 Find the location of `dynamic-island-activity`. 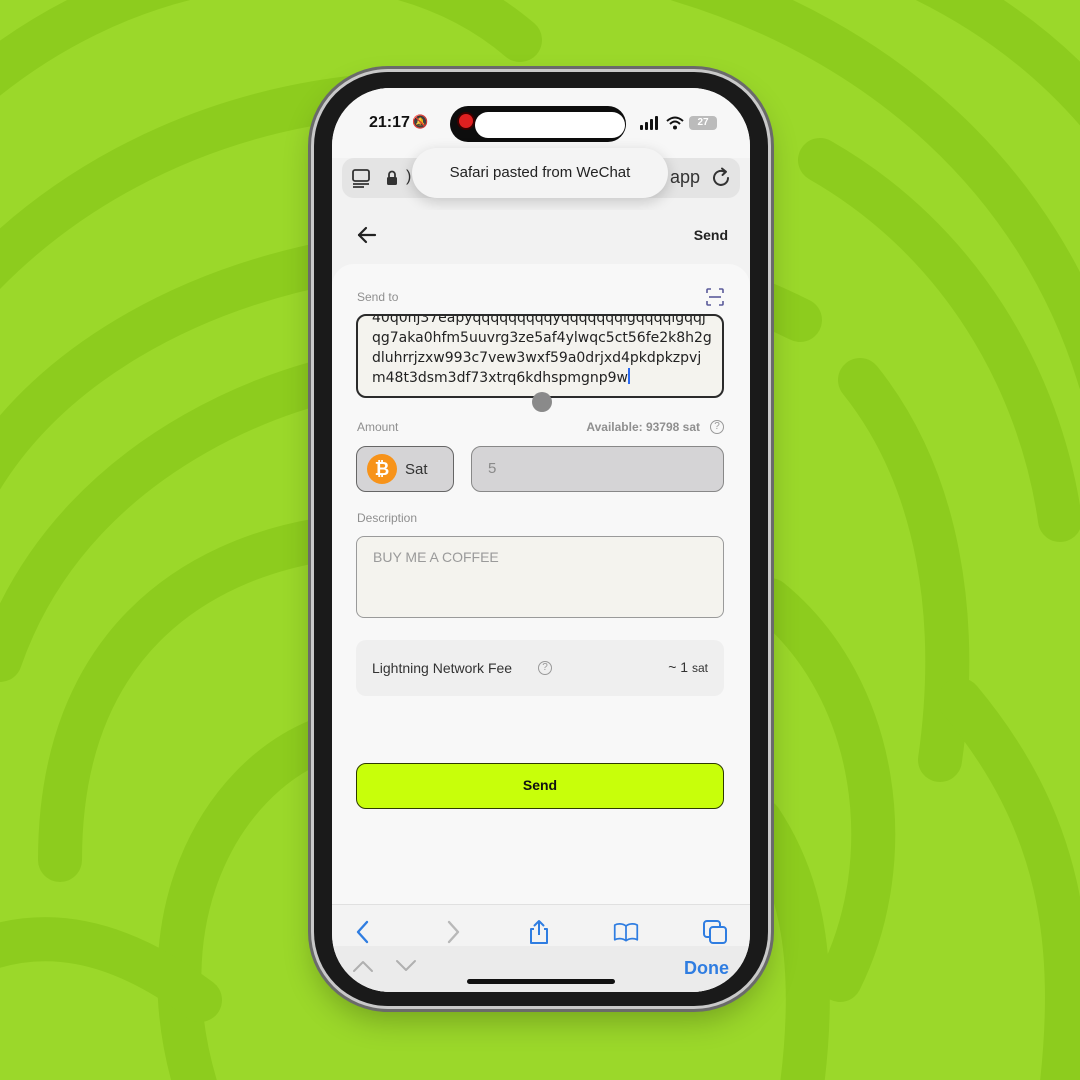

dynamic-island-activity is located at coordinates (550, 125).